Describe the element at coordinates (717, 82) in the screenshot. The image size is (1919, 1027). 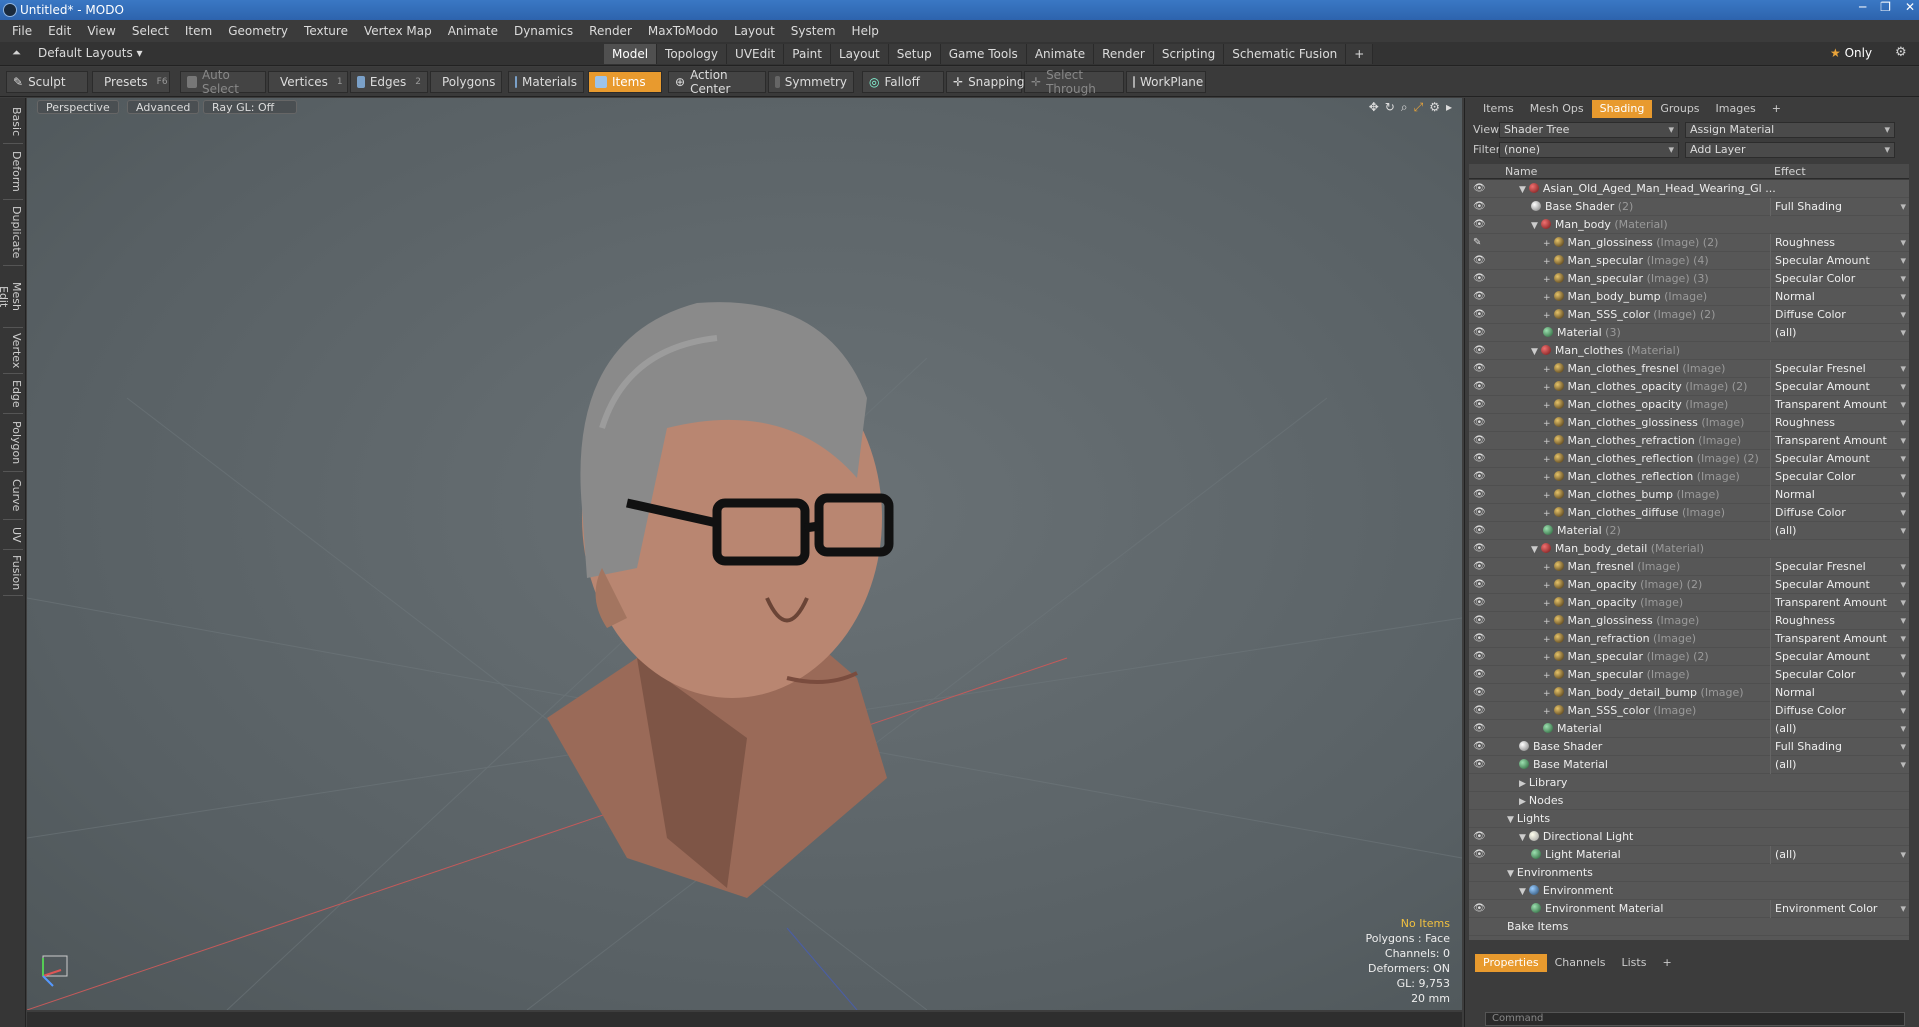
I see `action-center-button: ⊕ Action Center` at that location.